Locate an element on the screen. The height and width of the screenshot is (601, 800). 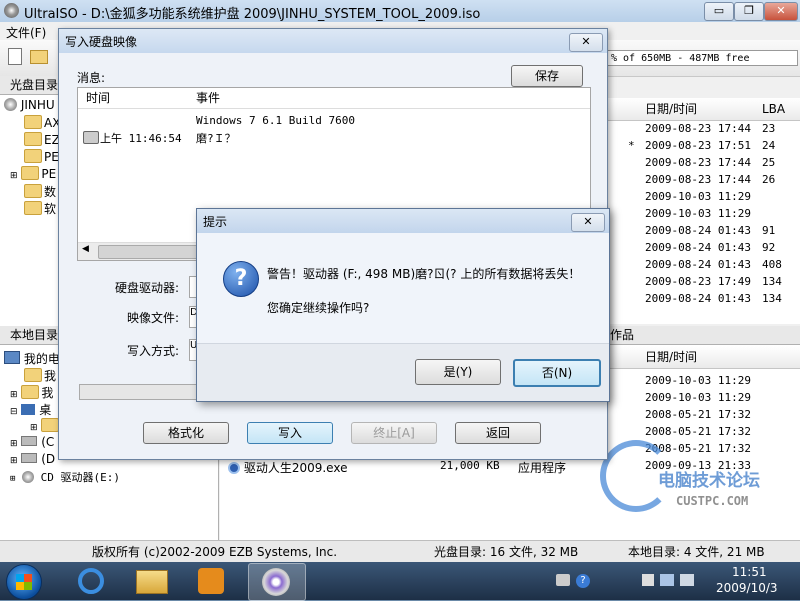
start-button is located at coordinates (24, 582).